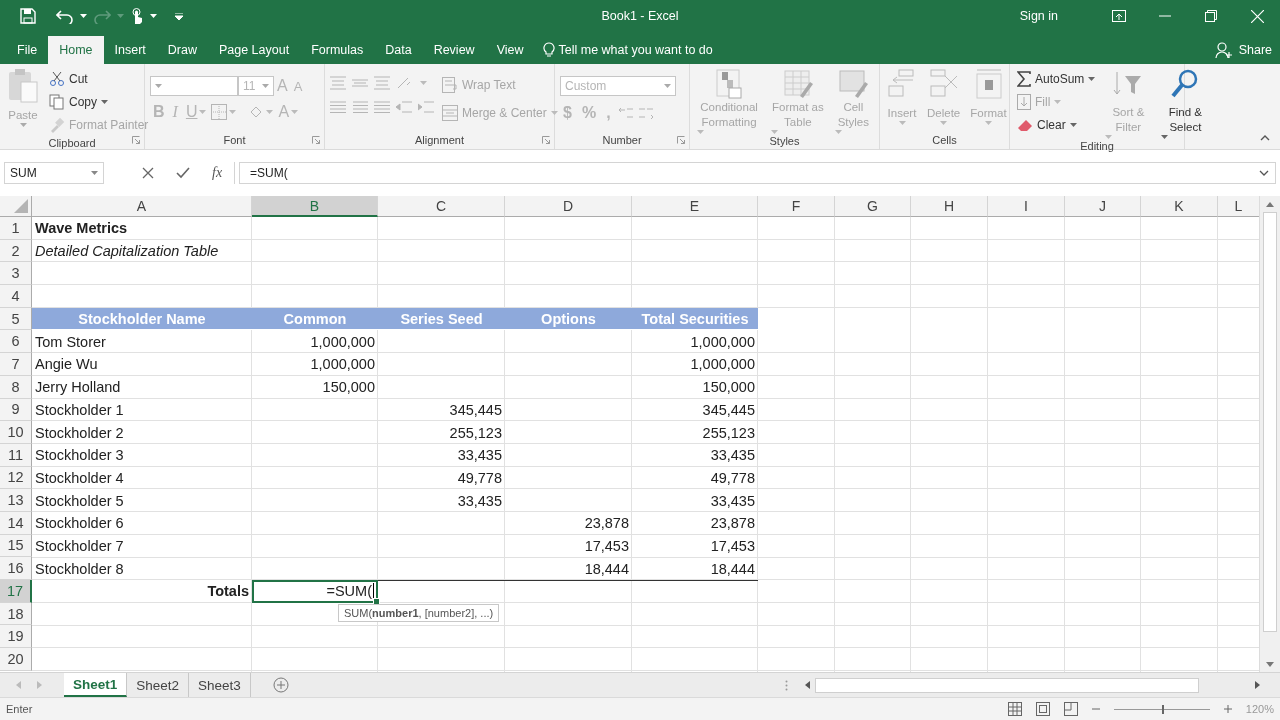 Image resolution: width=1280 pixels, height=720 pixels. I want to click on row-header: 19, so click(16, 637).